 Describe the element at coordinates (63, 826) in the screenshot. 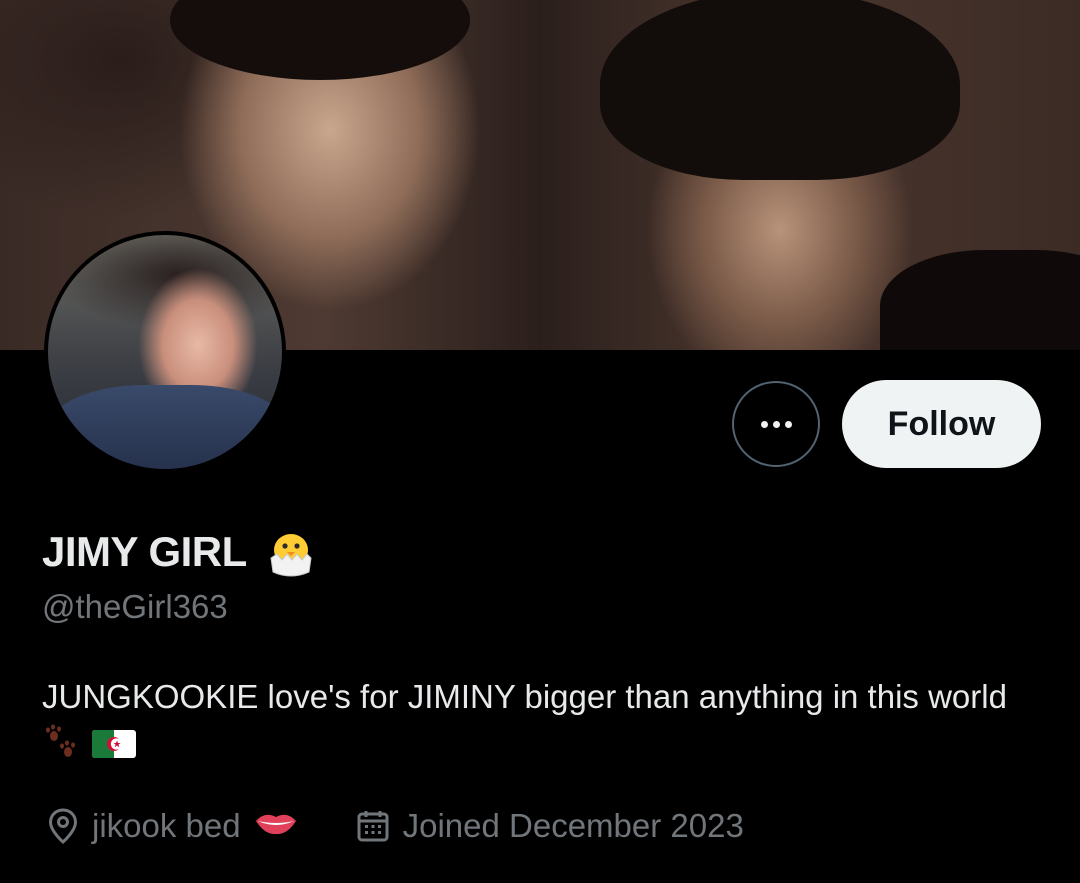

I see `location-pin-icon` at that location.